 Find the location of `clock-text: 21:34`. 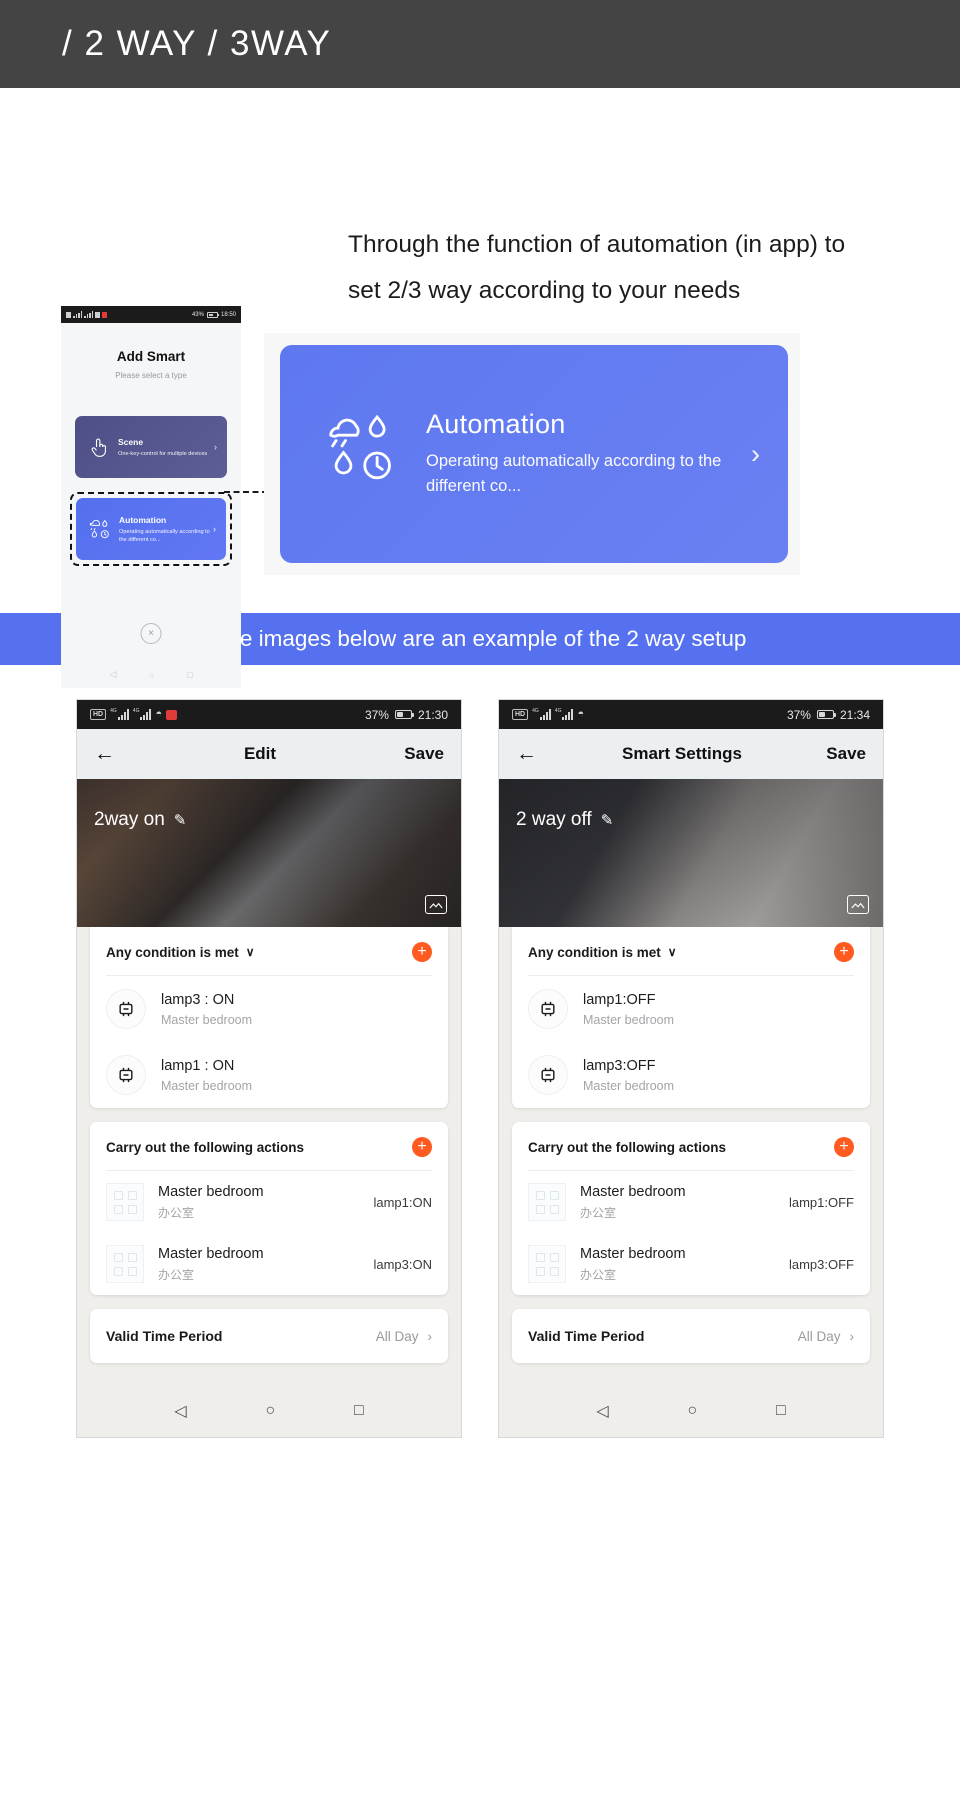

clock-text: 21:34 is located at coordinates (854, 714).